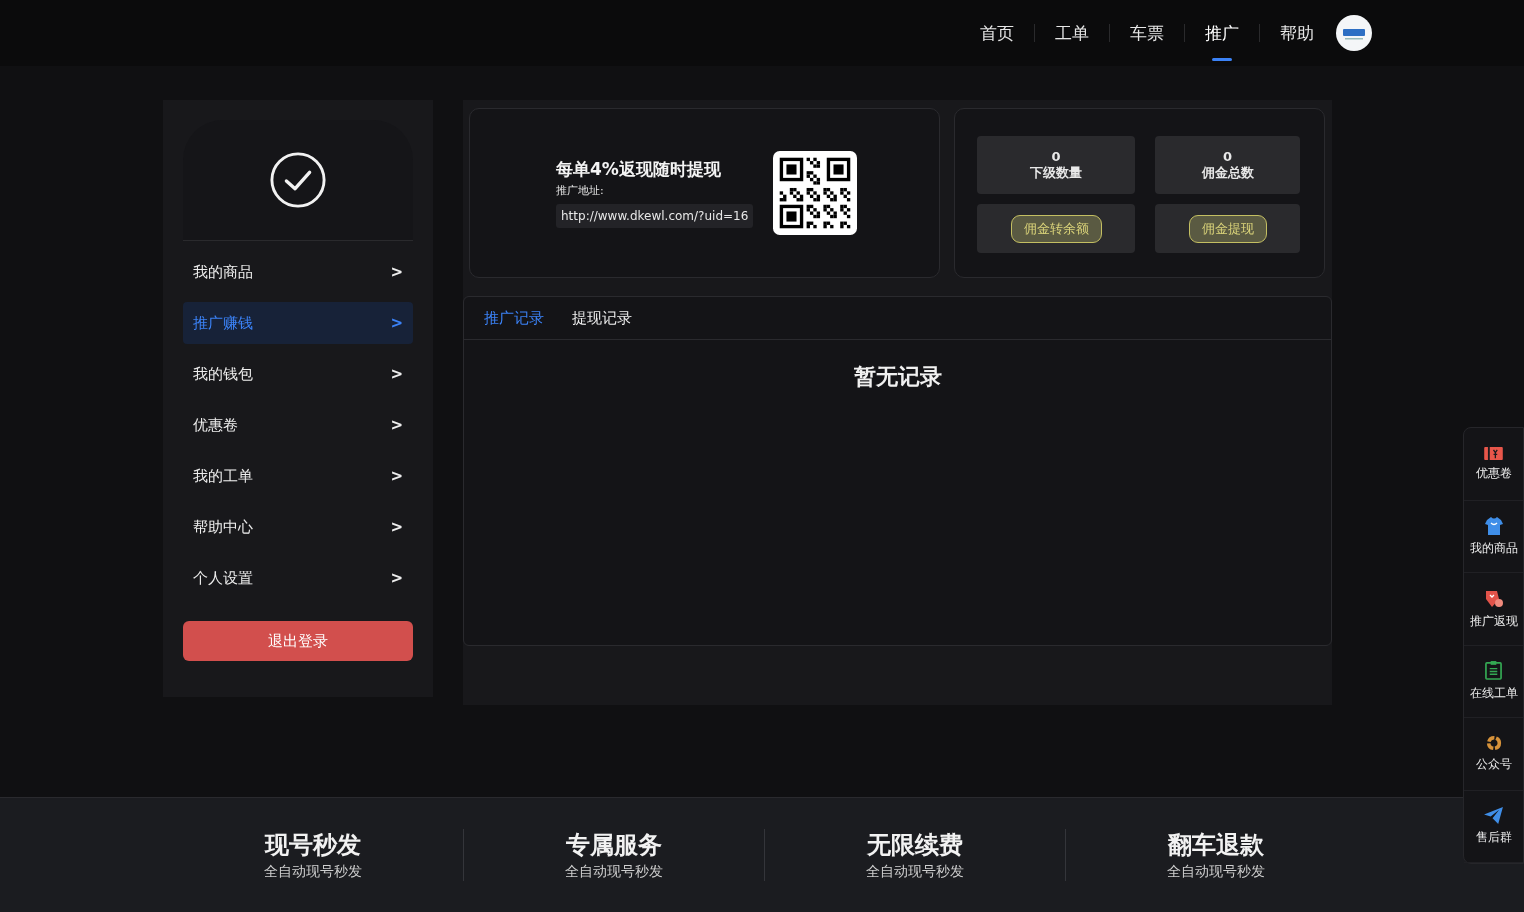  I want to click on promo-title: 每单4%返现随时提现, so click(638, 169).